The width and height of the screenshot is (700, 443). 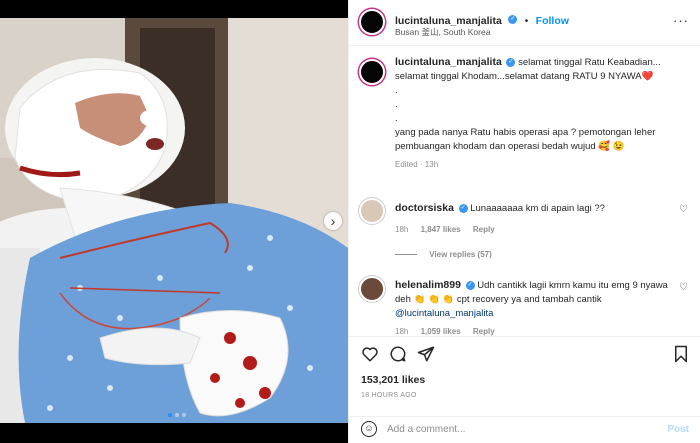 What do you see at coordinates (681, 356) in the screenshot?
I see `bookmark-icon` at bounding box center [681, 356].